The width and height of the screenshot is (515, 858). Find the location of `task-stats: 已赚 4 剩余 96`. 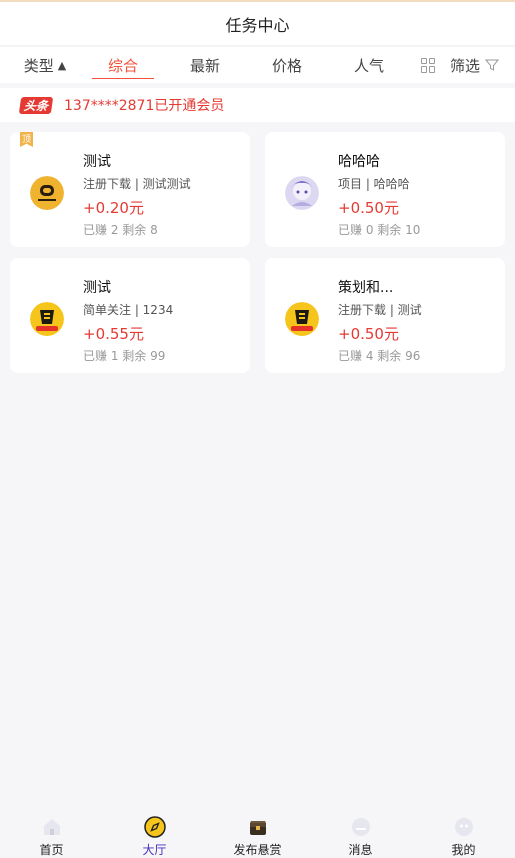

task-stats: 已赚 4 剩余 96 is located at coordinates (379, 356).